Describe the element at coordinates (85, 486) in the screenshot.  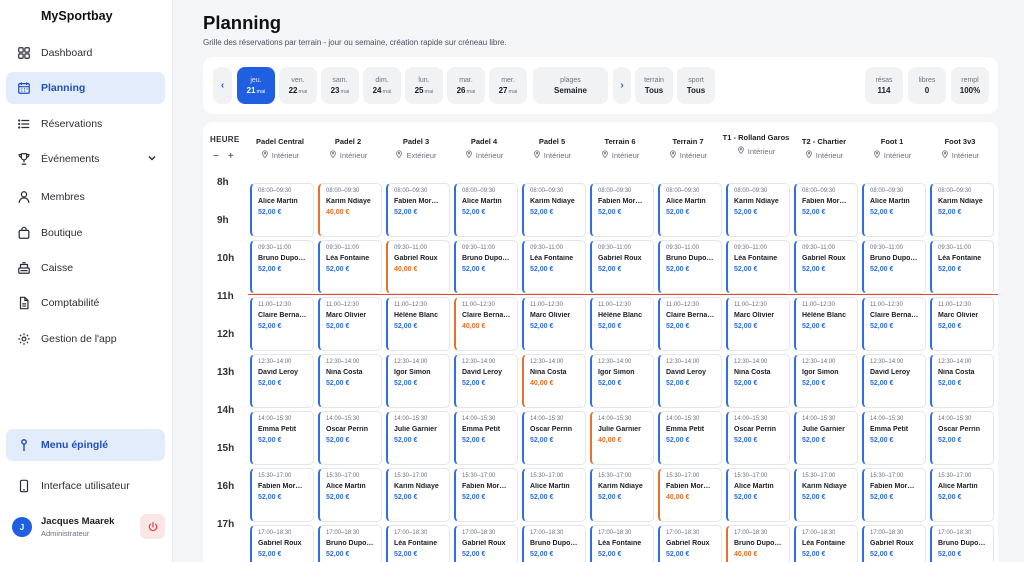
I see `nav-user-interface: Interface utilisateur` at that location.